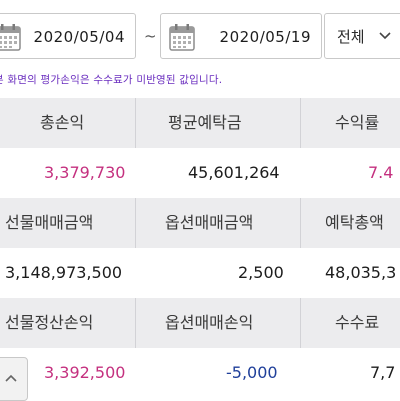  Describe the element at coordinates (200, 373) in the screenshot. I see `table-row: 3,392,500 -5,000 7,7` at that location.